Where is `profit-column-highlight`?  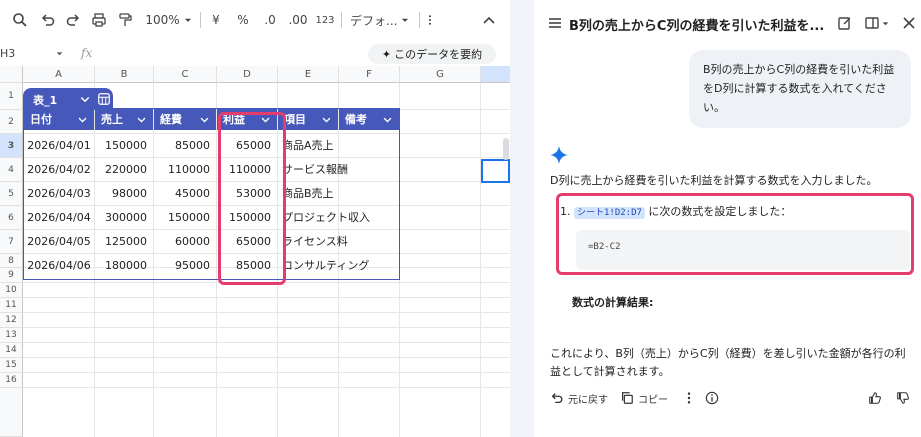 profit-column-highlight is located at coordinates (252, 198).